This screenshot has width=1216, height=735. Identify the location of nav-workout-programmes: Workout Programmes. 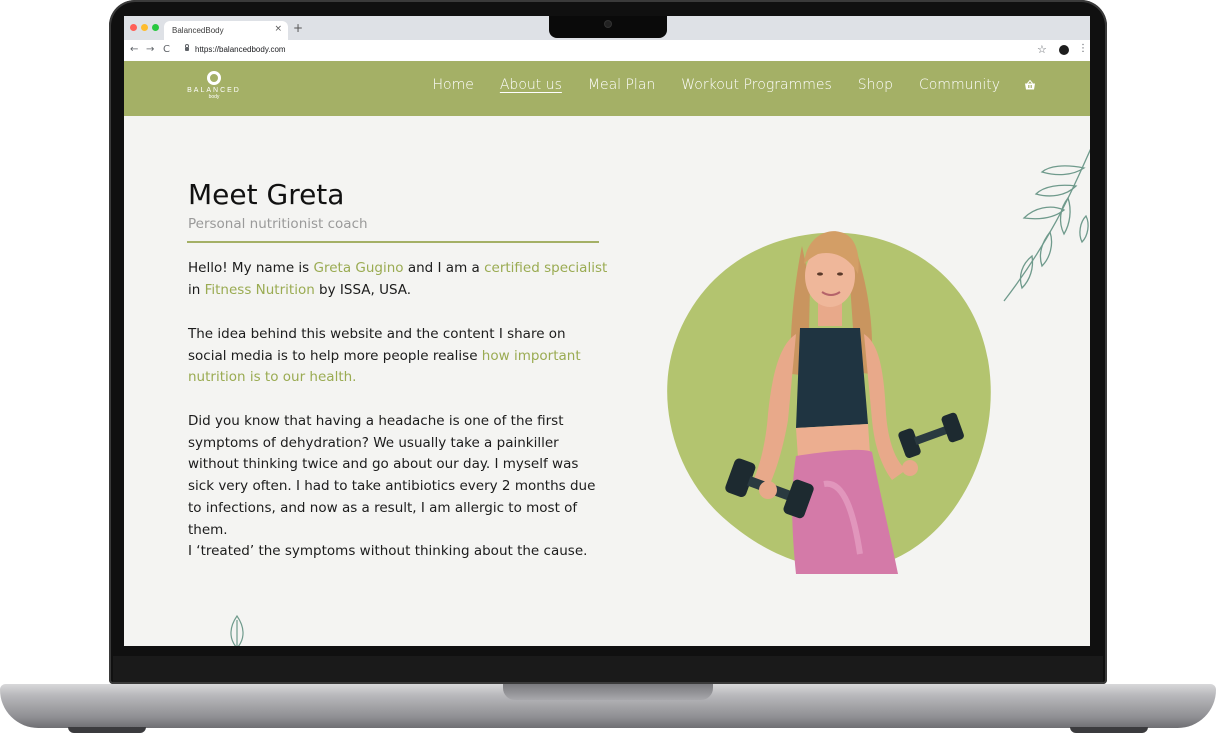
(756, 85).